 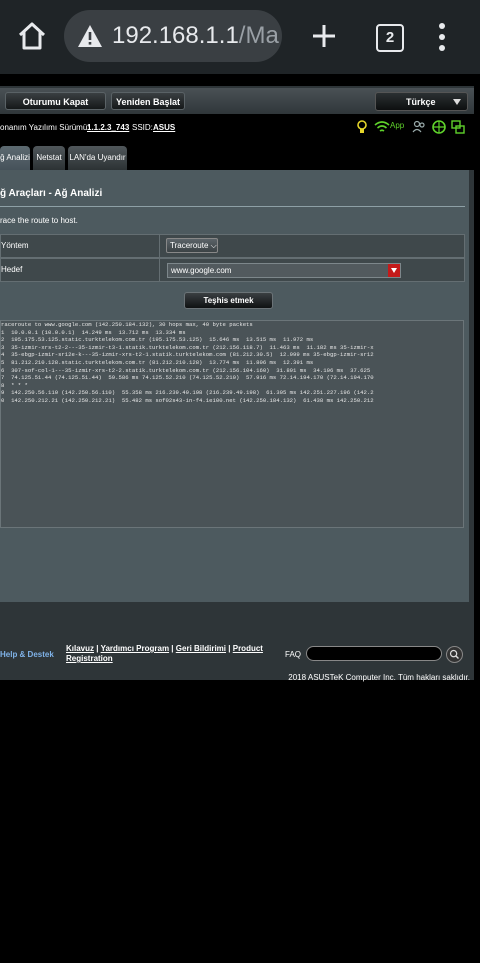 I want to click on app-label: App, so click(x=397, y=125).